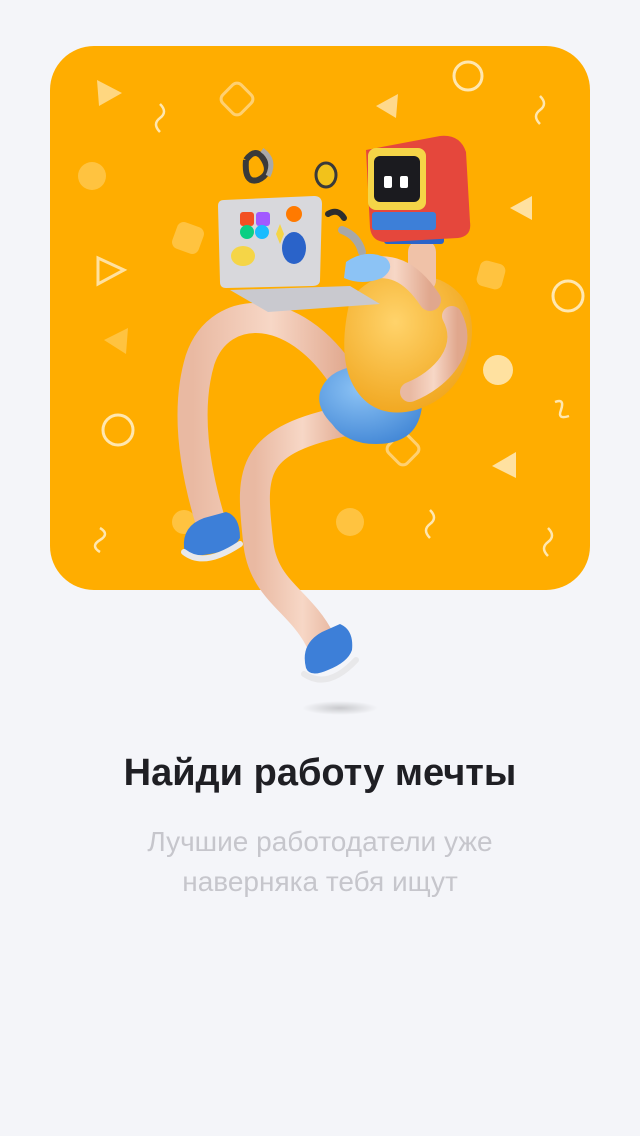  Describe the element at coordinates (418, 189) in the screenshot. I see `monitor-head` at that location.